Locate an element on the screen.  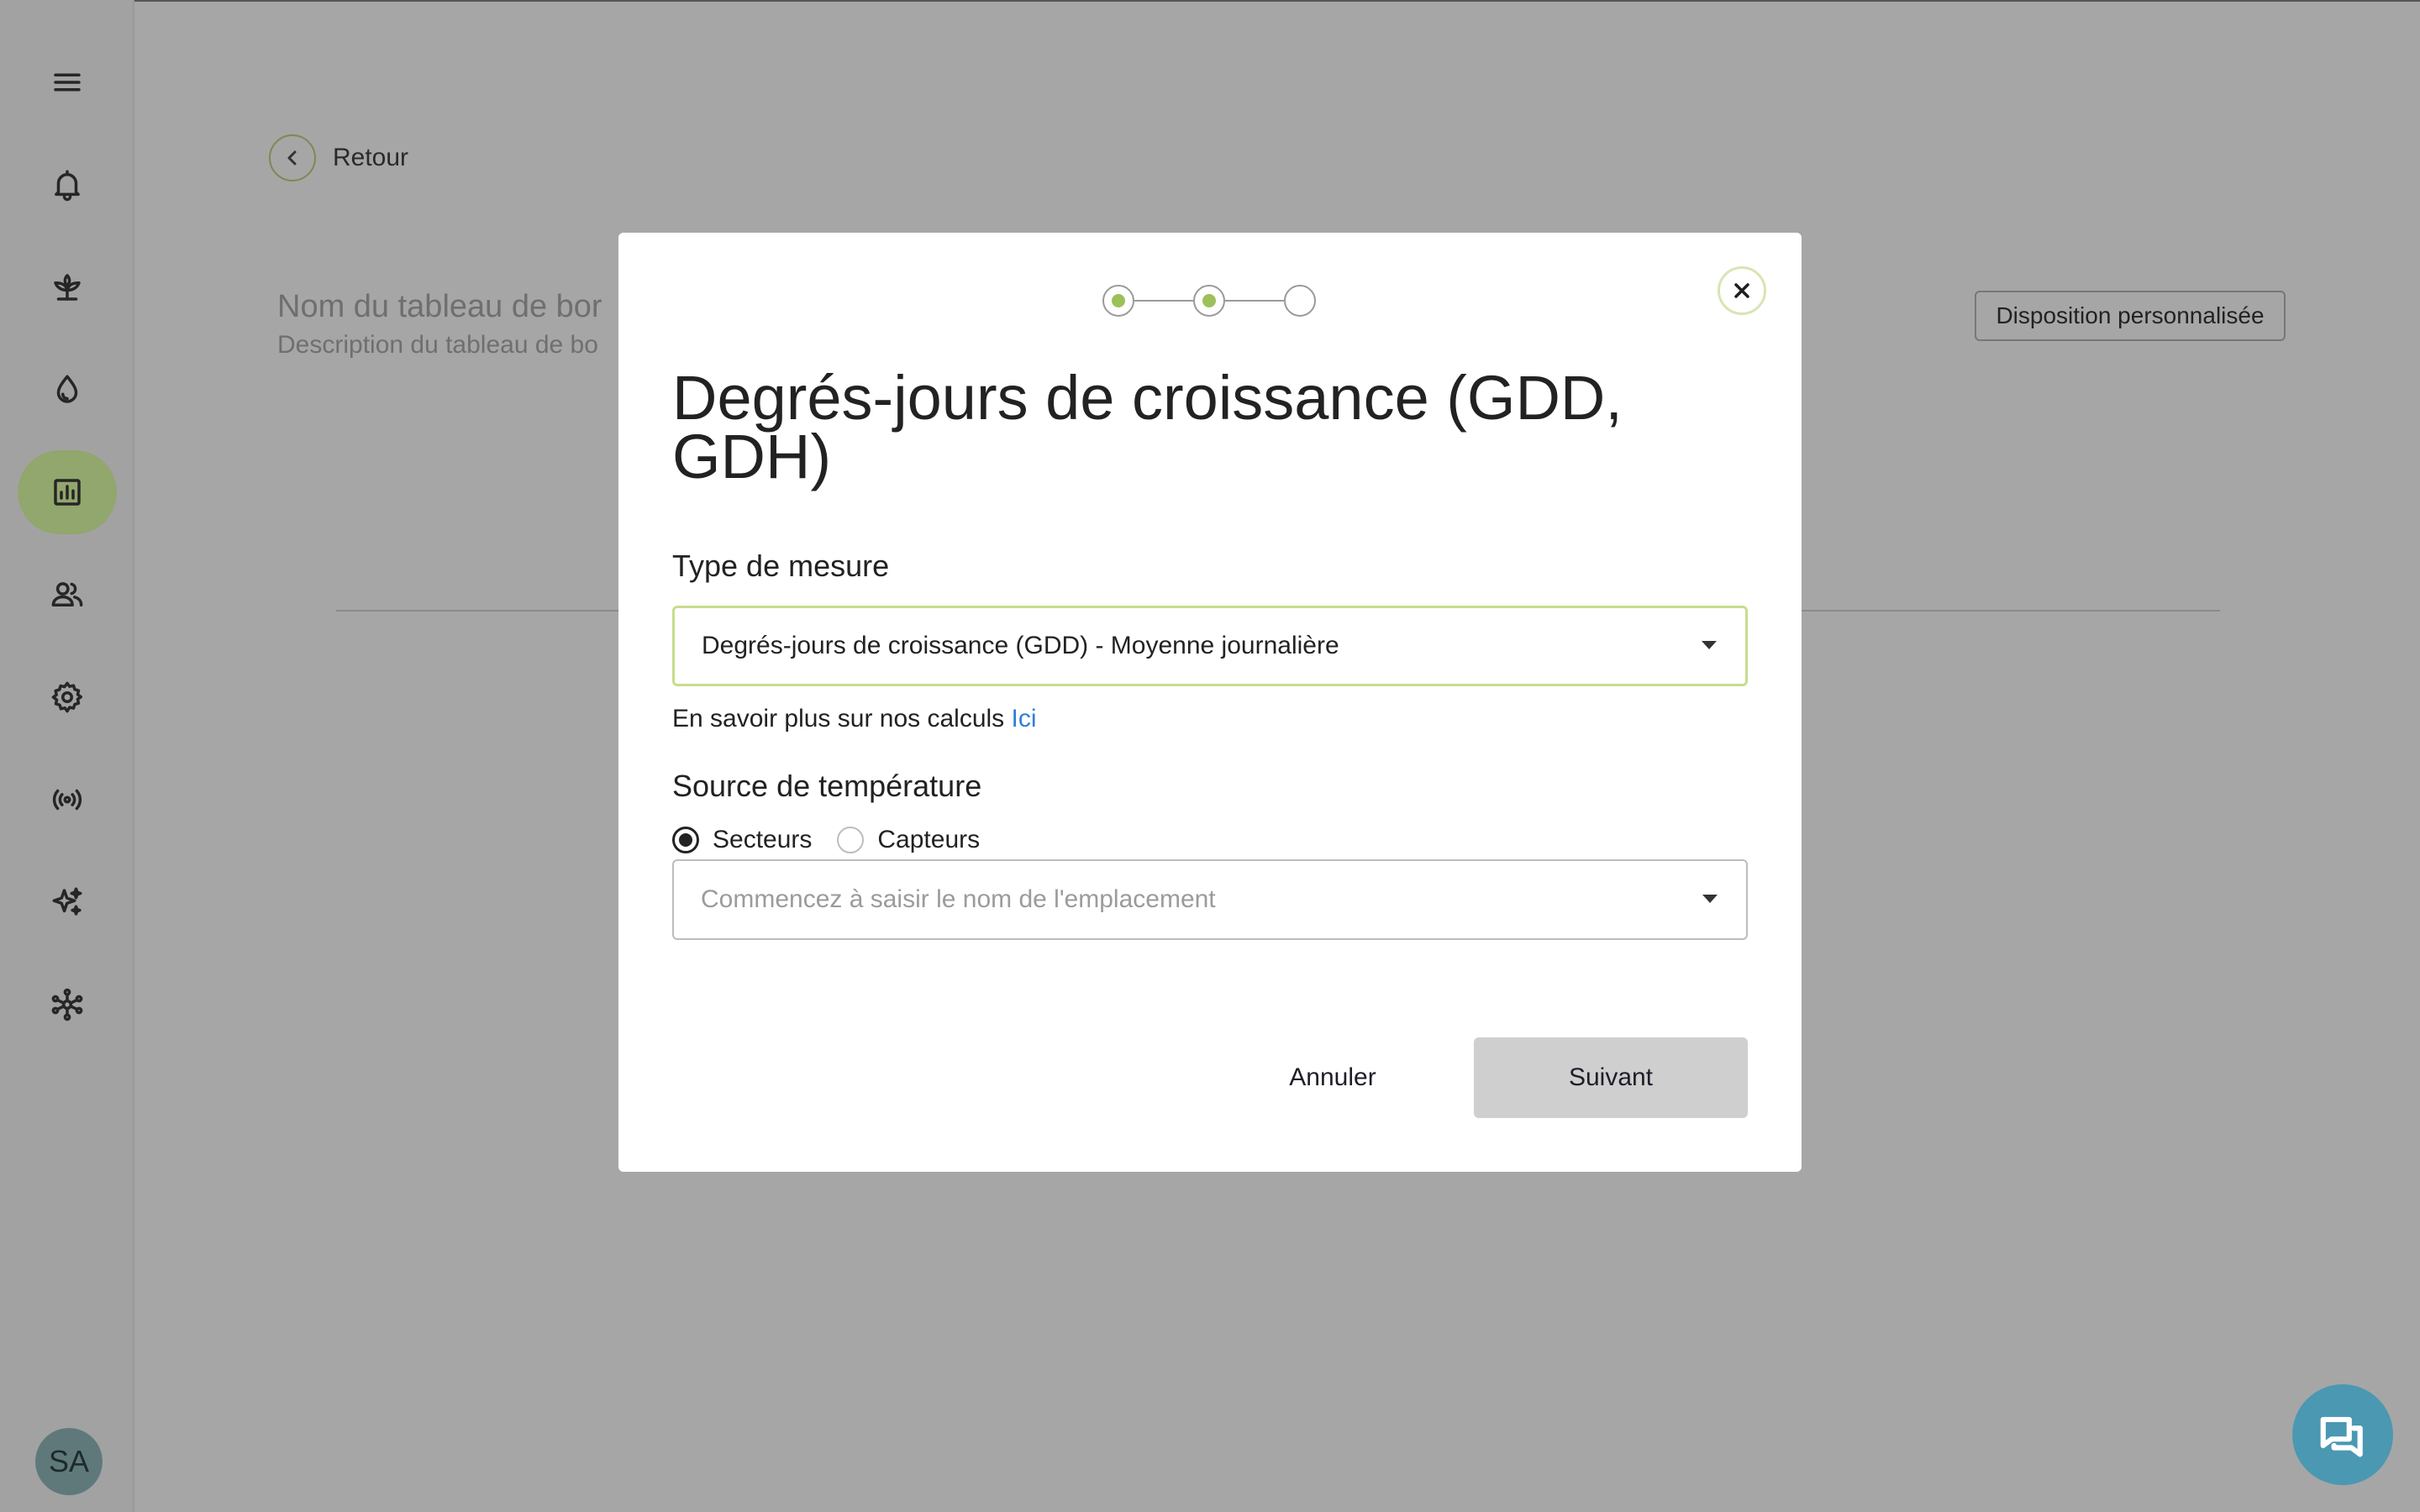
radio-sensors-label: Capteurs is located at coordinates (929, 839).